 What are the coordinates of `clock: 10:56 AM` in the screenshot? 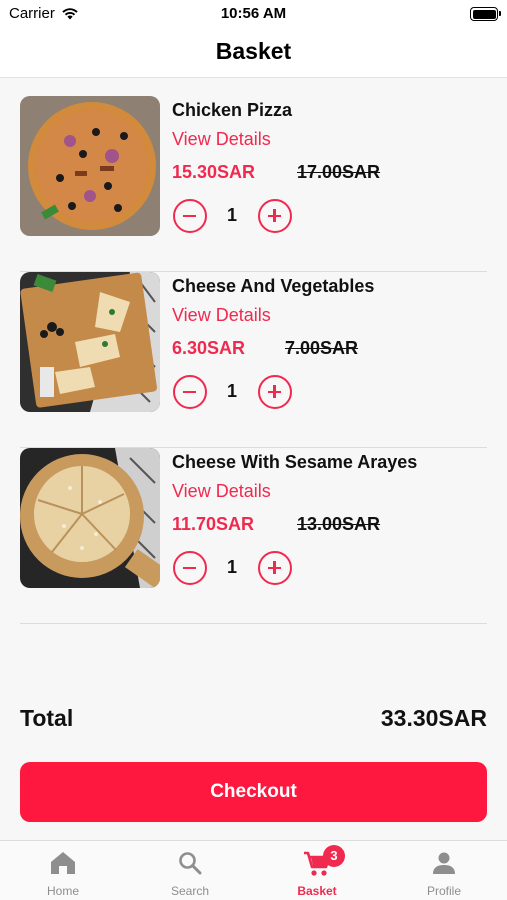 It's located at (253, 13).